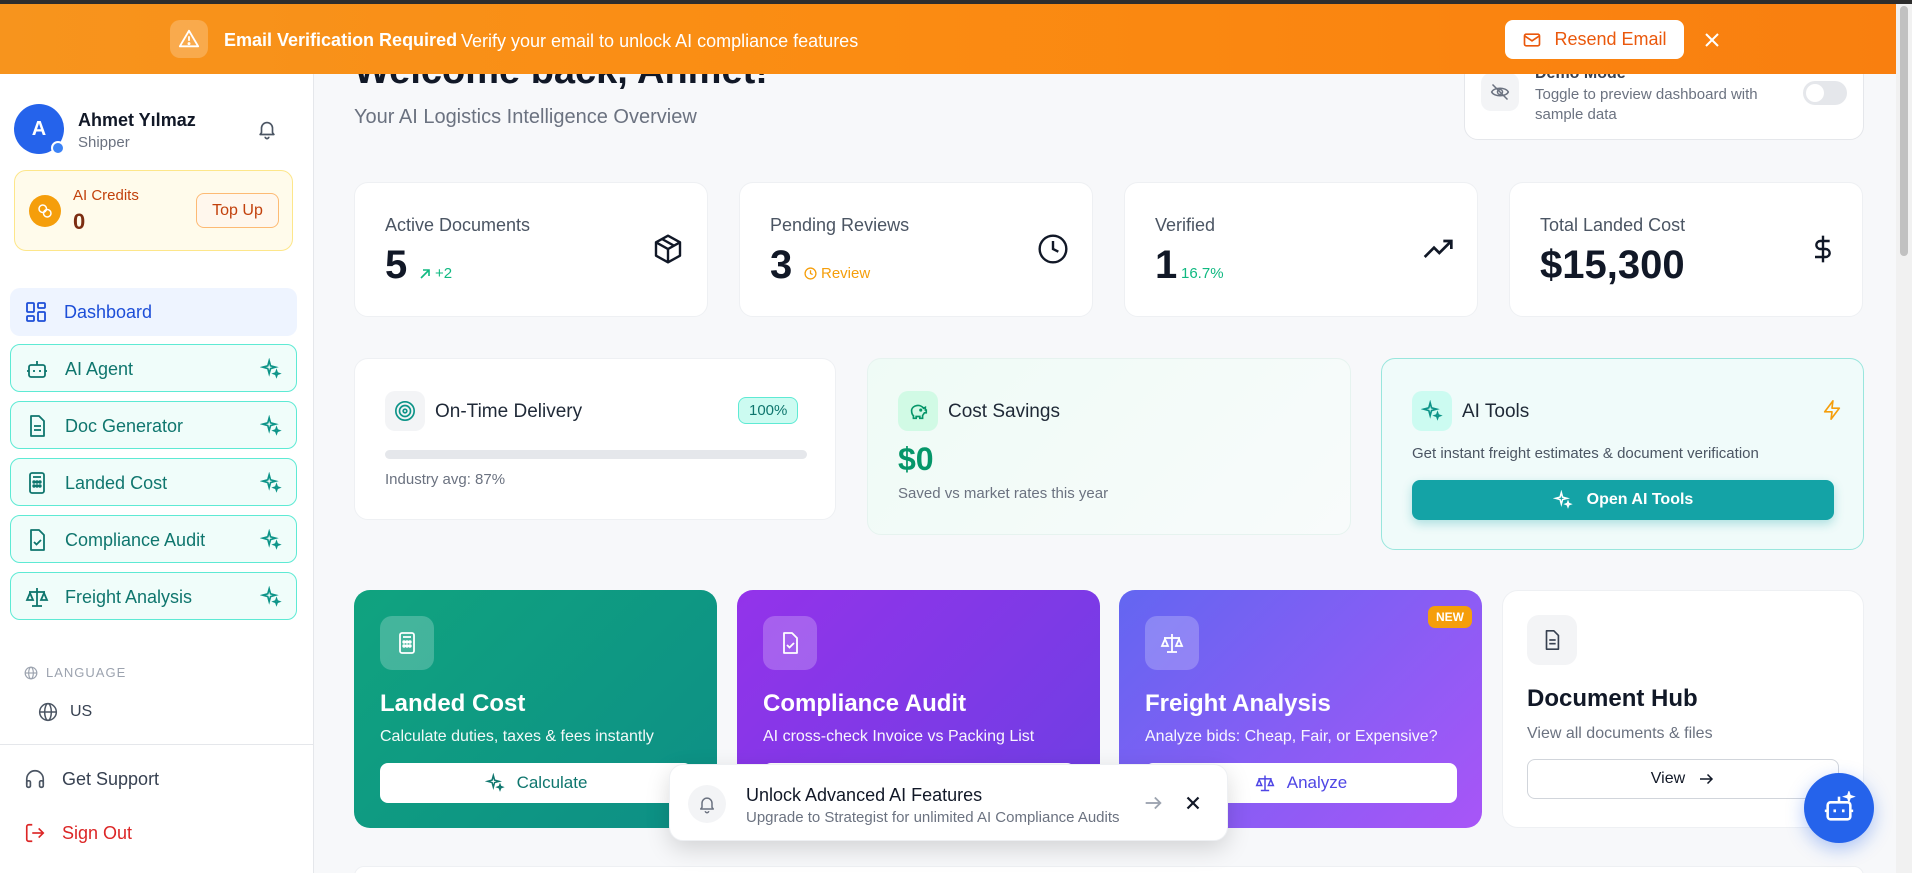 The height and width of the screenshot is (873, 1912). Describe the element at coordinates (111, 778) in the screenshot. I see `get-support-label: Get Support` at that location.